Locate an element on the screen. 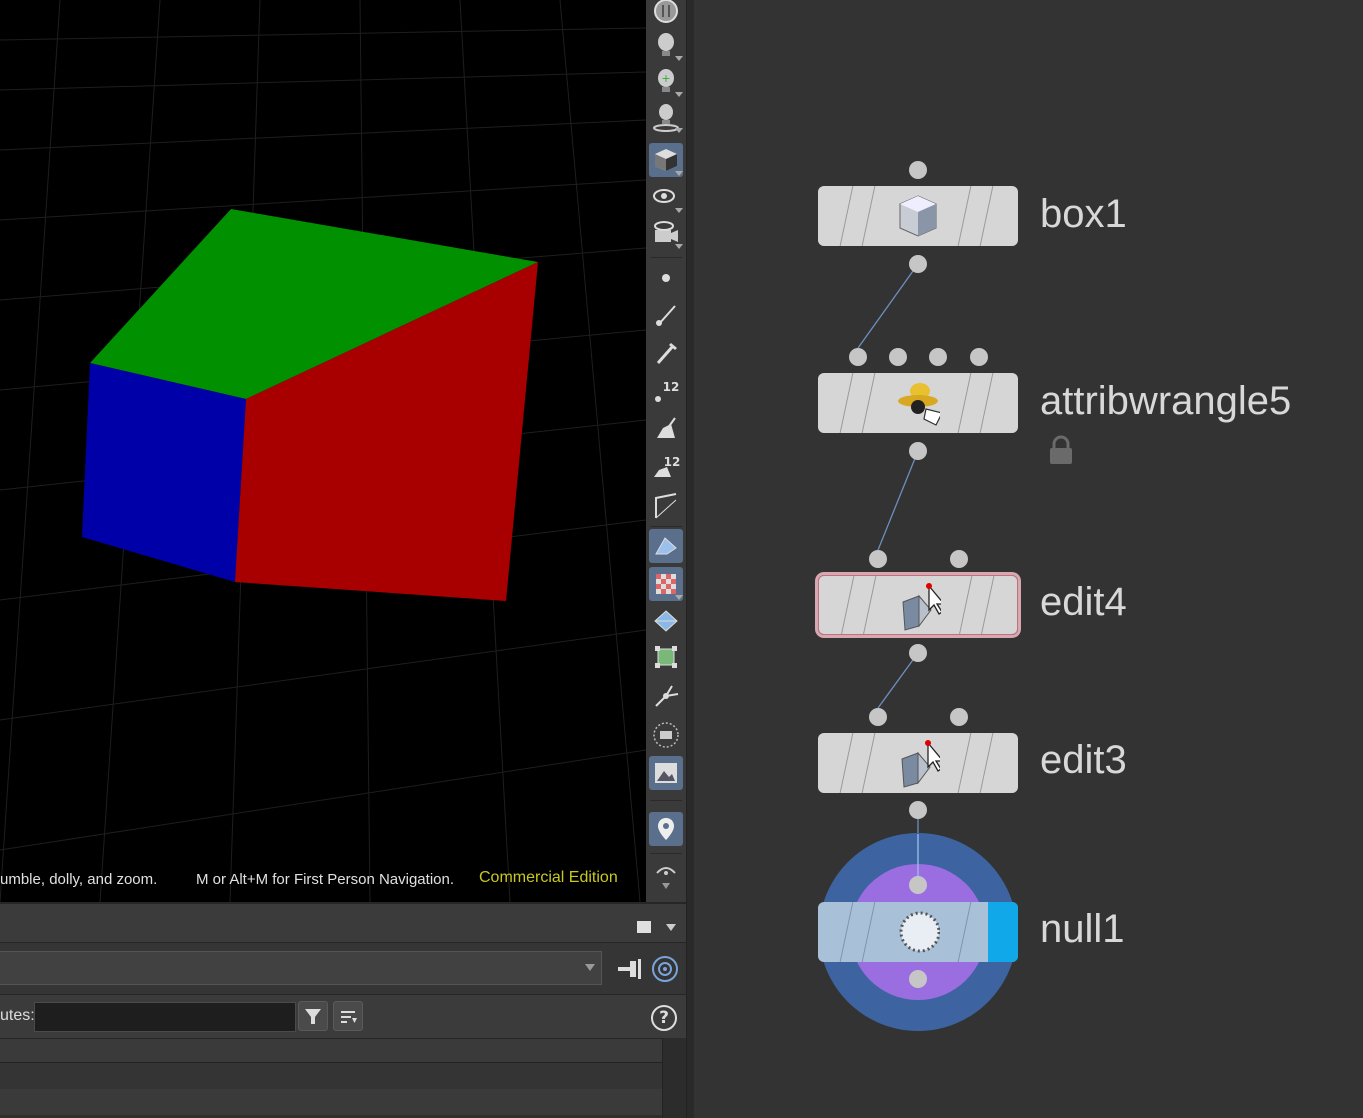 This screenshot has width=1363, height=1118. brush-icon is located at coordinates (666, 315).